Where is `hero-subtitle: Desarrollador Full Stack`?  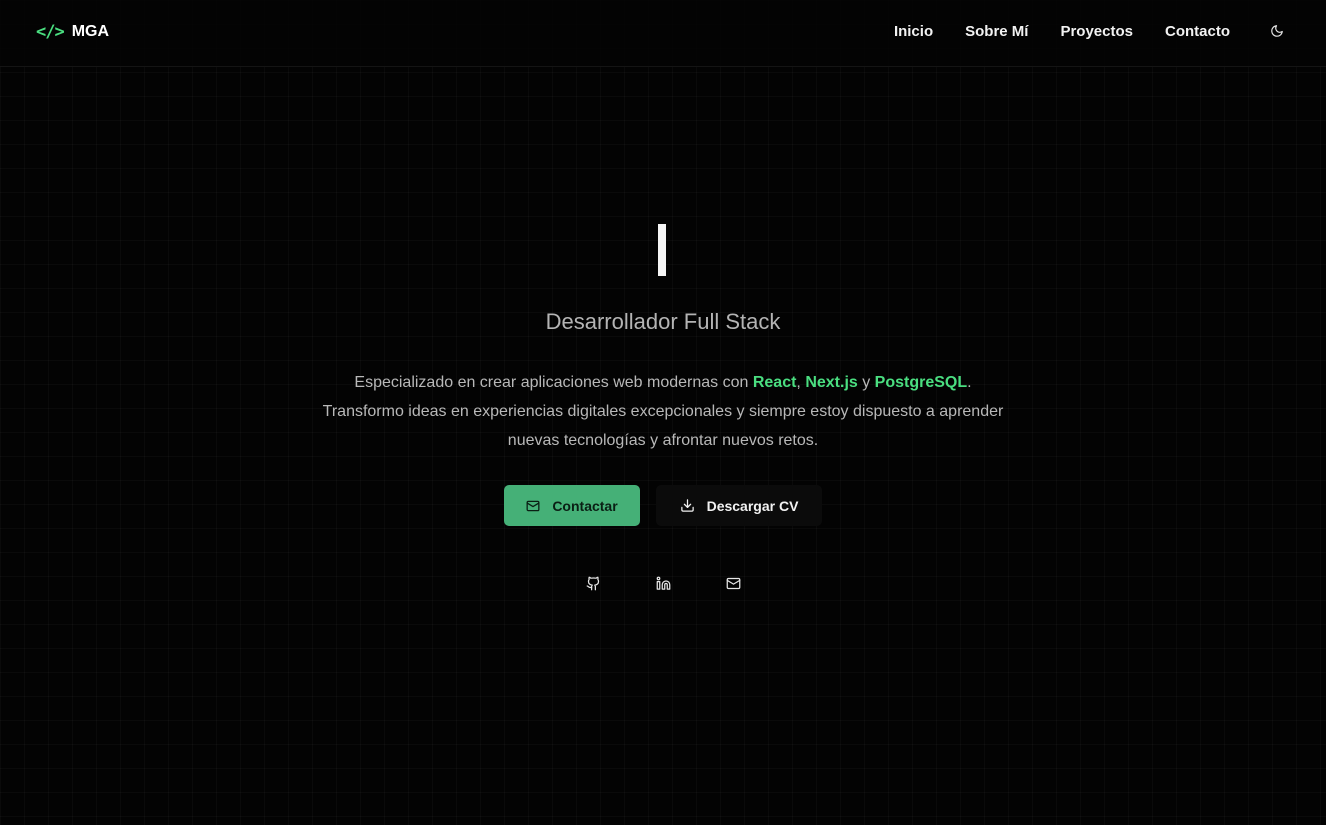
hero-subtitle: Desarrollador Full Stack is located at coordinates (663, 321).